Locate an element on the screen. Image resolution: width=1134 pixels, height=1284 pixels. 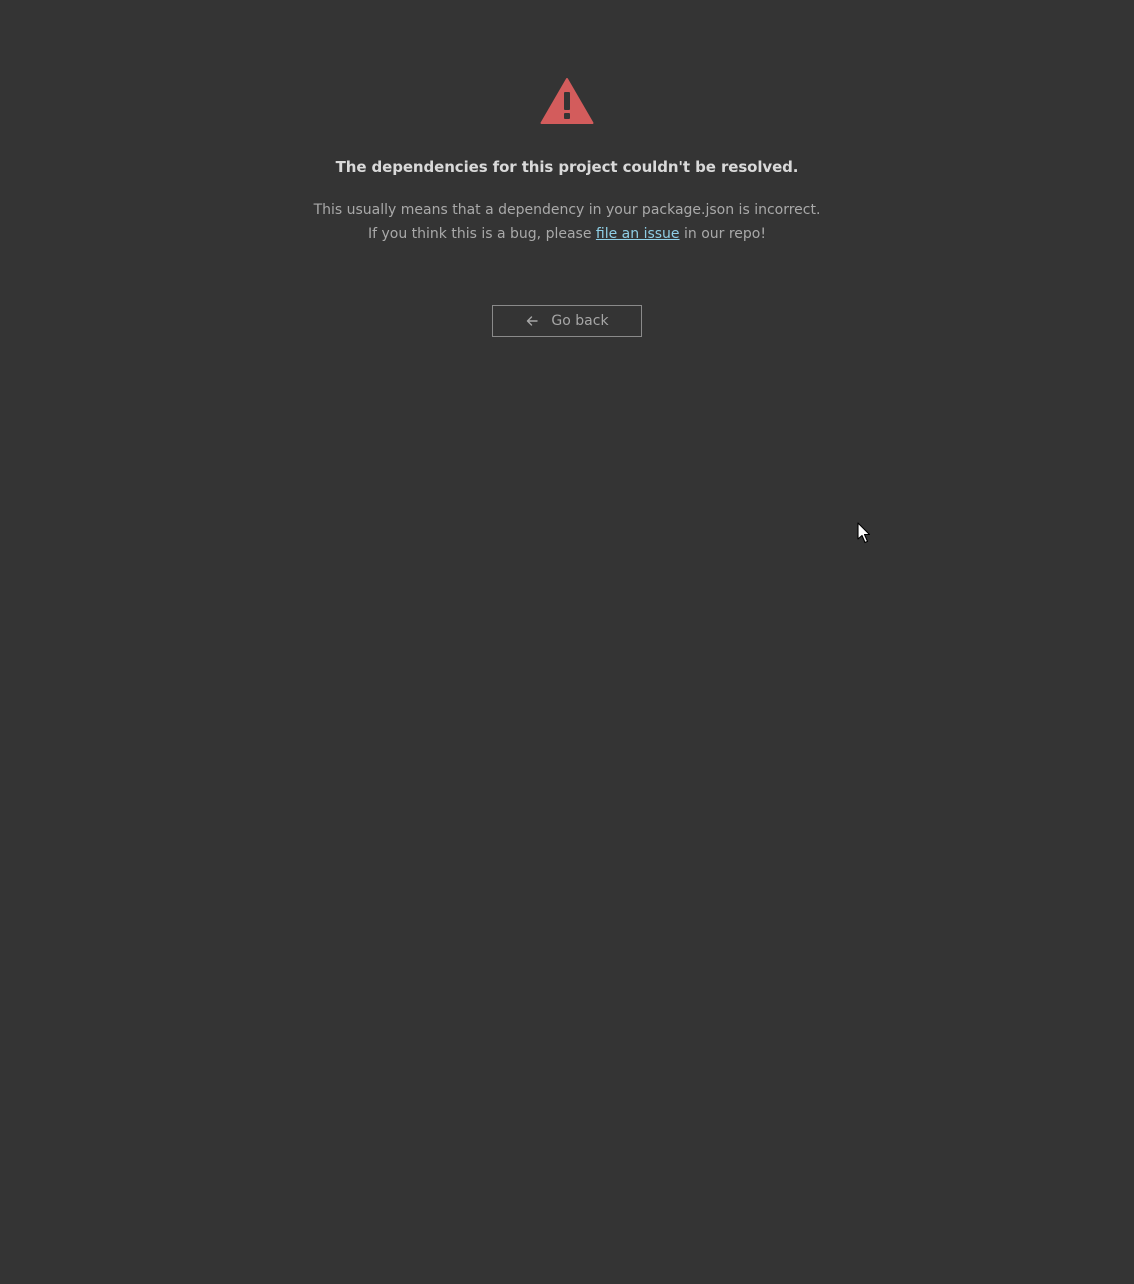
go-back-button: Go back is located at coordinates (567, 321).